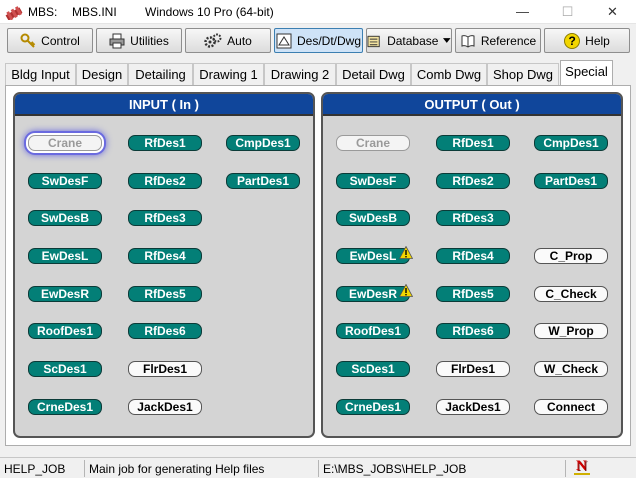 This screenshot has width=636, height=478. I want to click on input-cmpdes1-button: CmpDes1, so click(263, 143).